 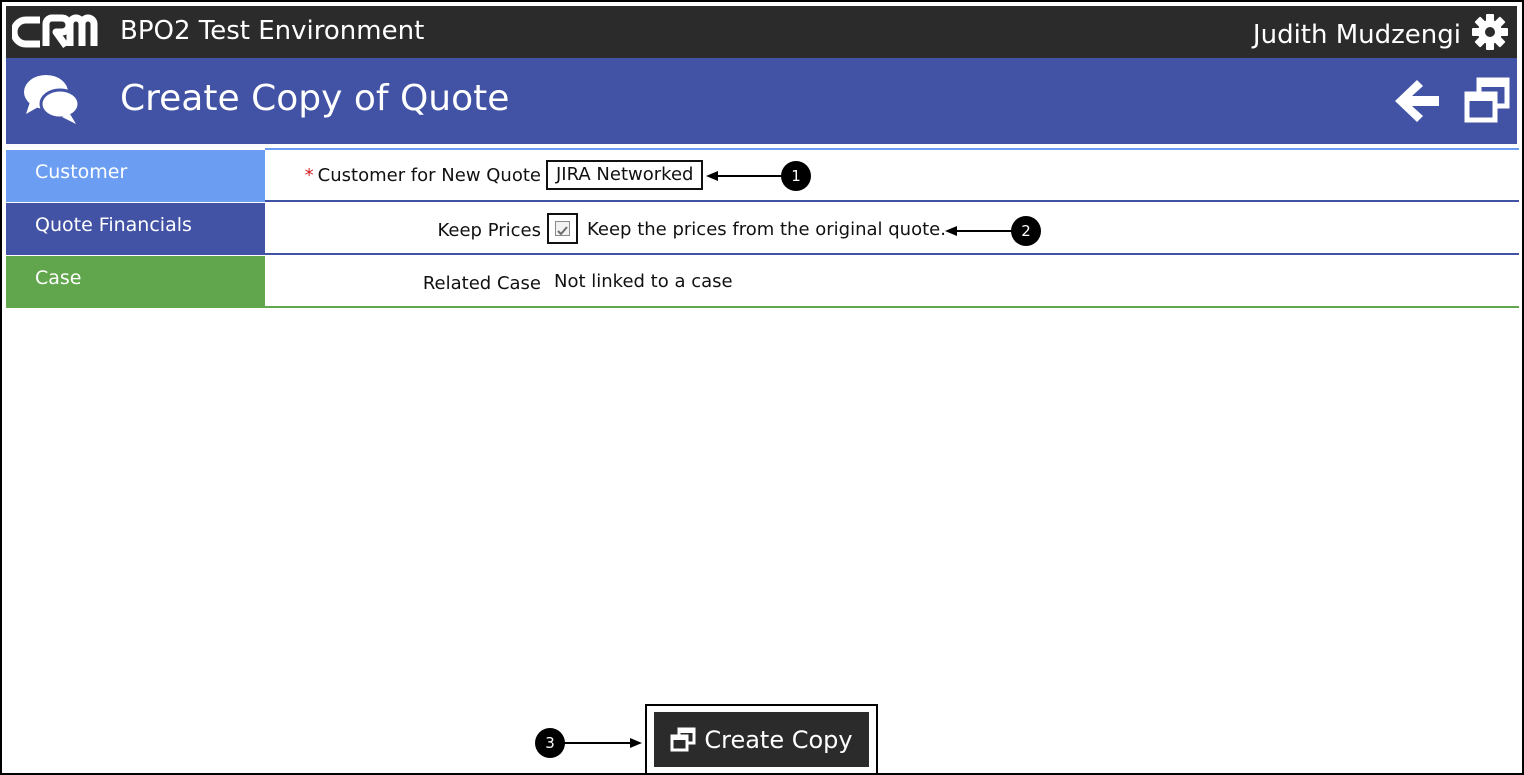 What do you see at coordinates (1357, 35) in the screenshot?
I see `user-name: Judith Mudzengi` at bounding box center [1357, 35].